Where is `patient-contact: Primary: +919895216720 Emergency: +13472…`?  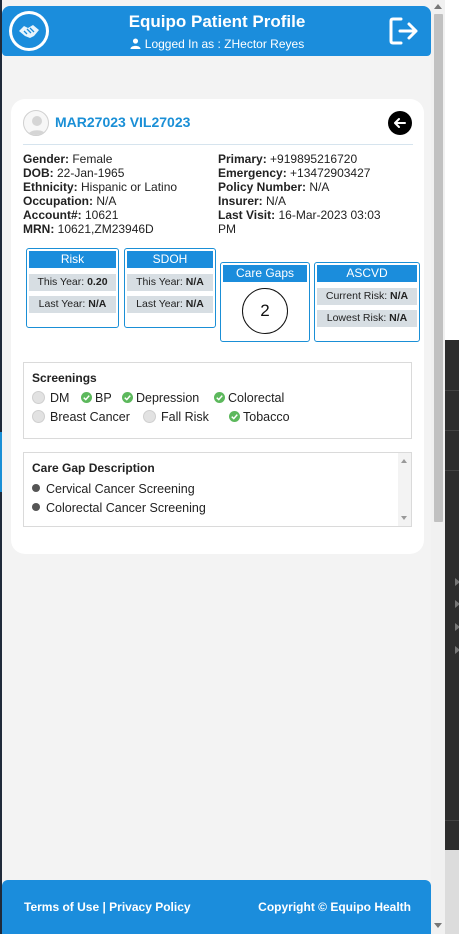
patient-contact: Primary: +919895216720 Emergency: +13472… is located at coordinates (308, 194).